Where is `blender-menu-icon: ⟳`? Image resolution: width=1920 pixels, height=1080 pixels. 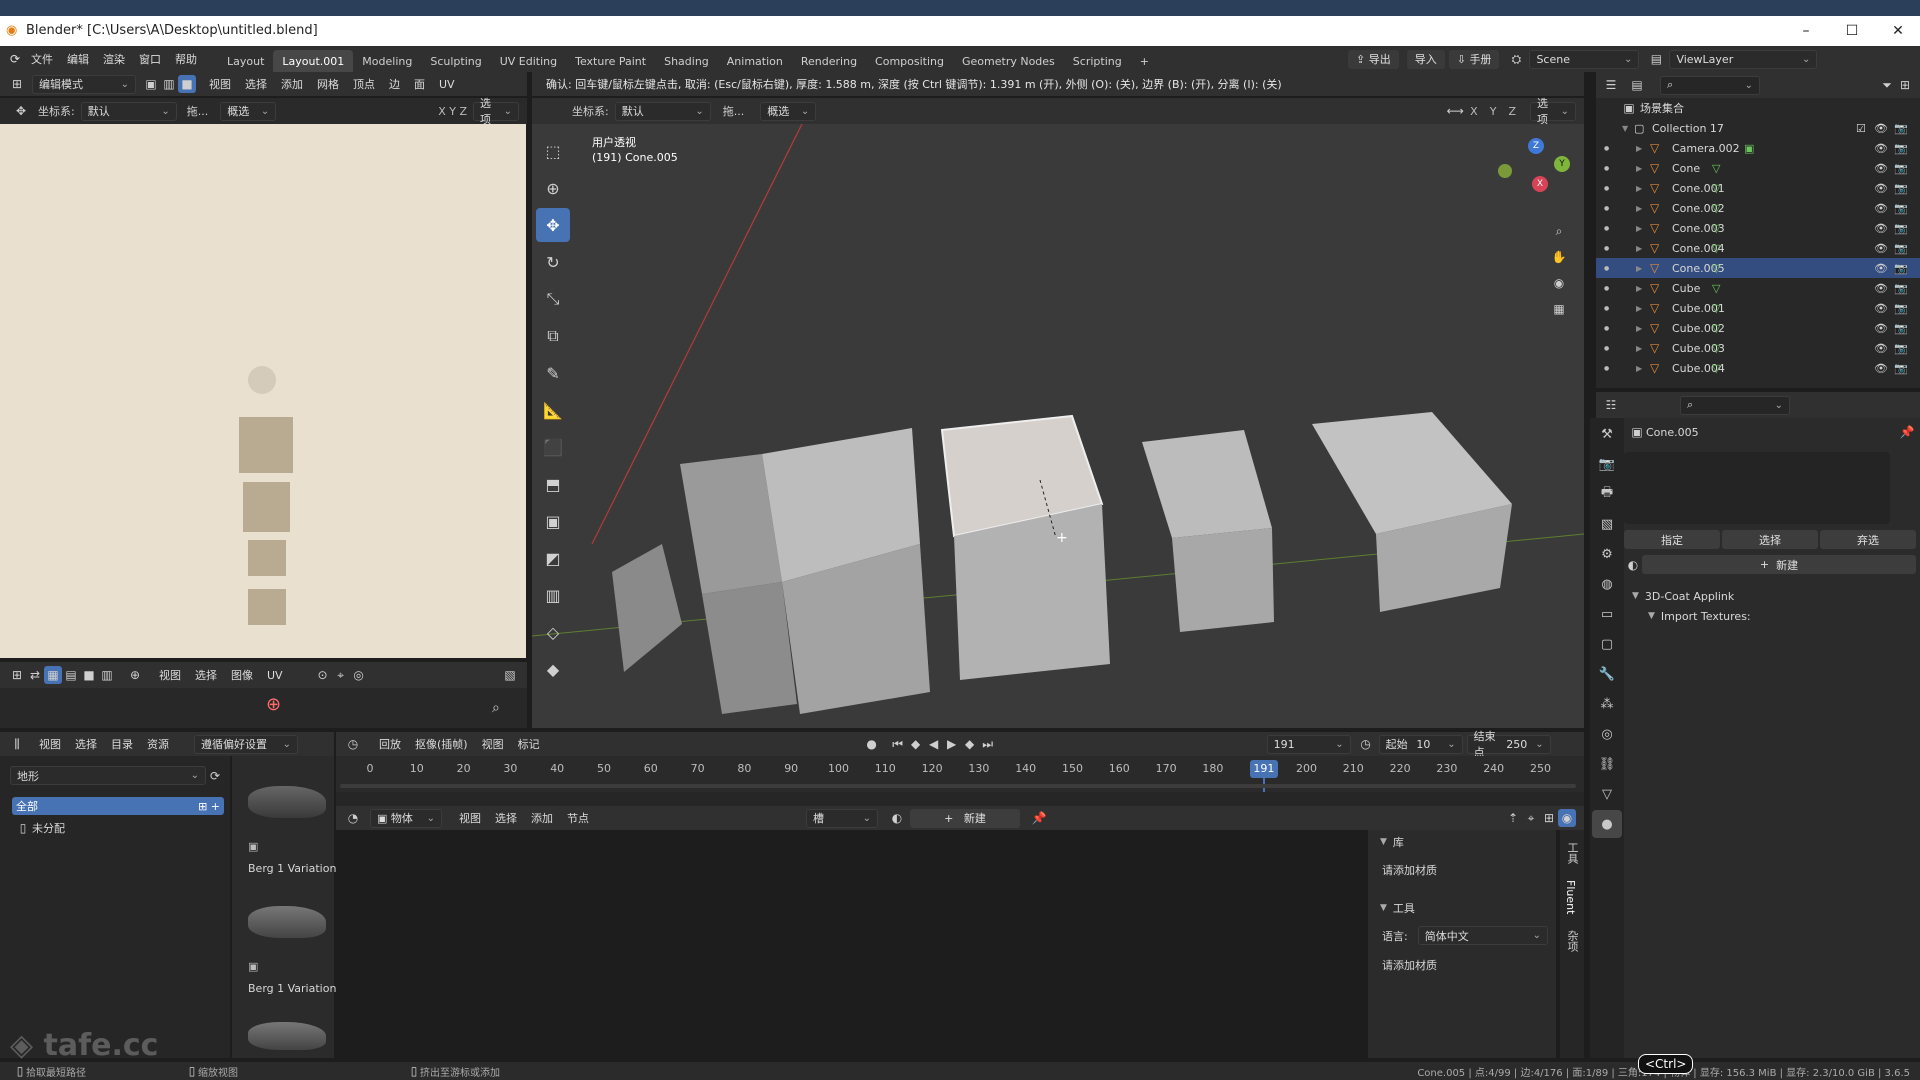 blender-menu-icon: ⟳ is located at coordinates (15, 59).